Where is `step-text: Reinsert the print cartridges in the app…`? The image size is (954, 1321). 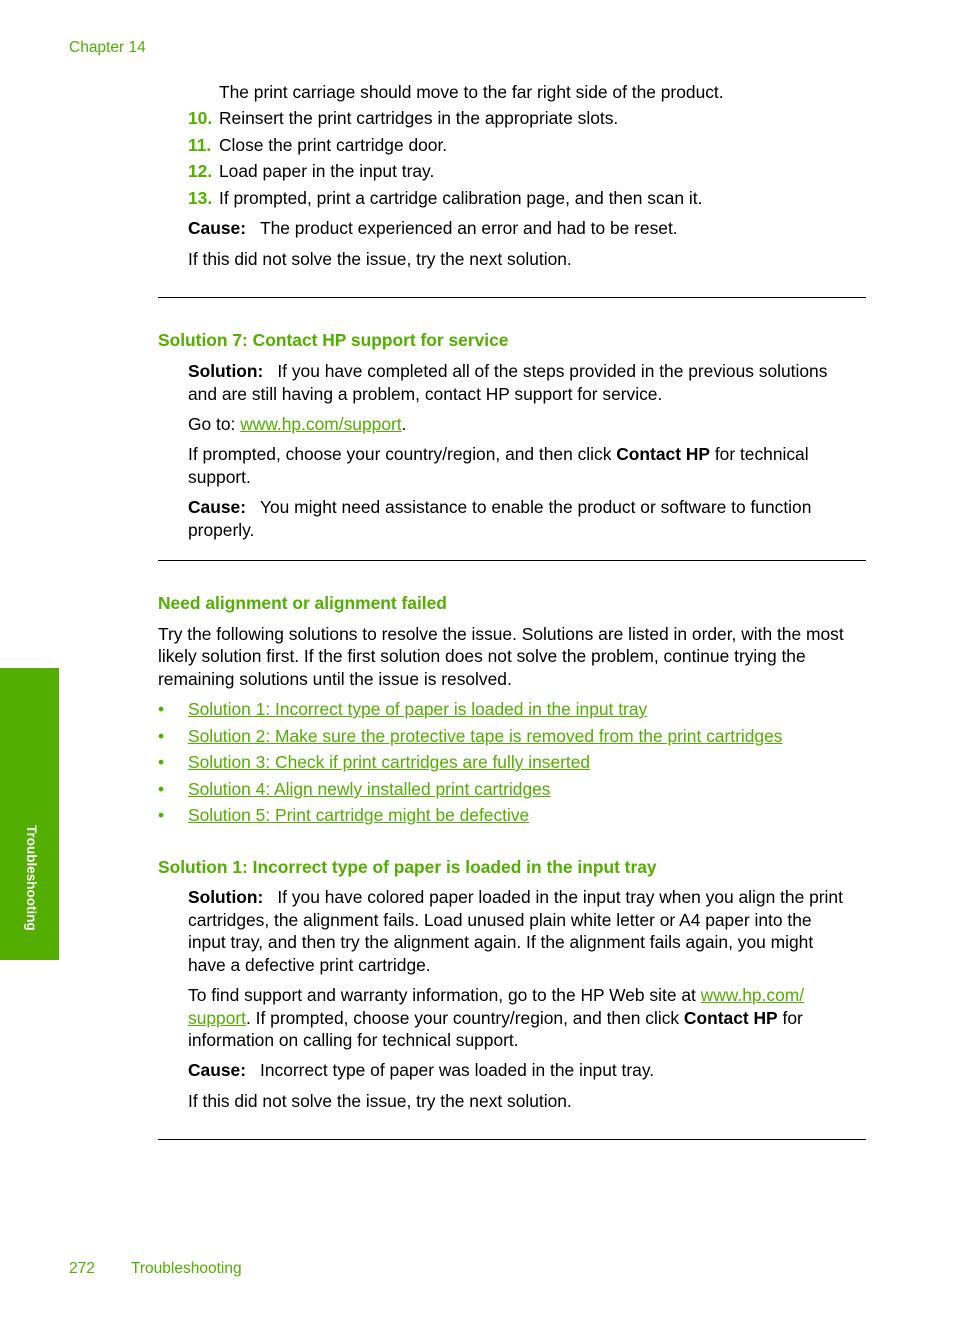 step-text: Reinsert the print cartridges in the app… is located at coordinates (419, 118).